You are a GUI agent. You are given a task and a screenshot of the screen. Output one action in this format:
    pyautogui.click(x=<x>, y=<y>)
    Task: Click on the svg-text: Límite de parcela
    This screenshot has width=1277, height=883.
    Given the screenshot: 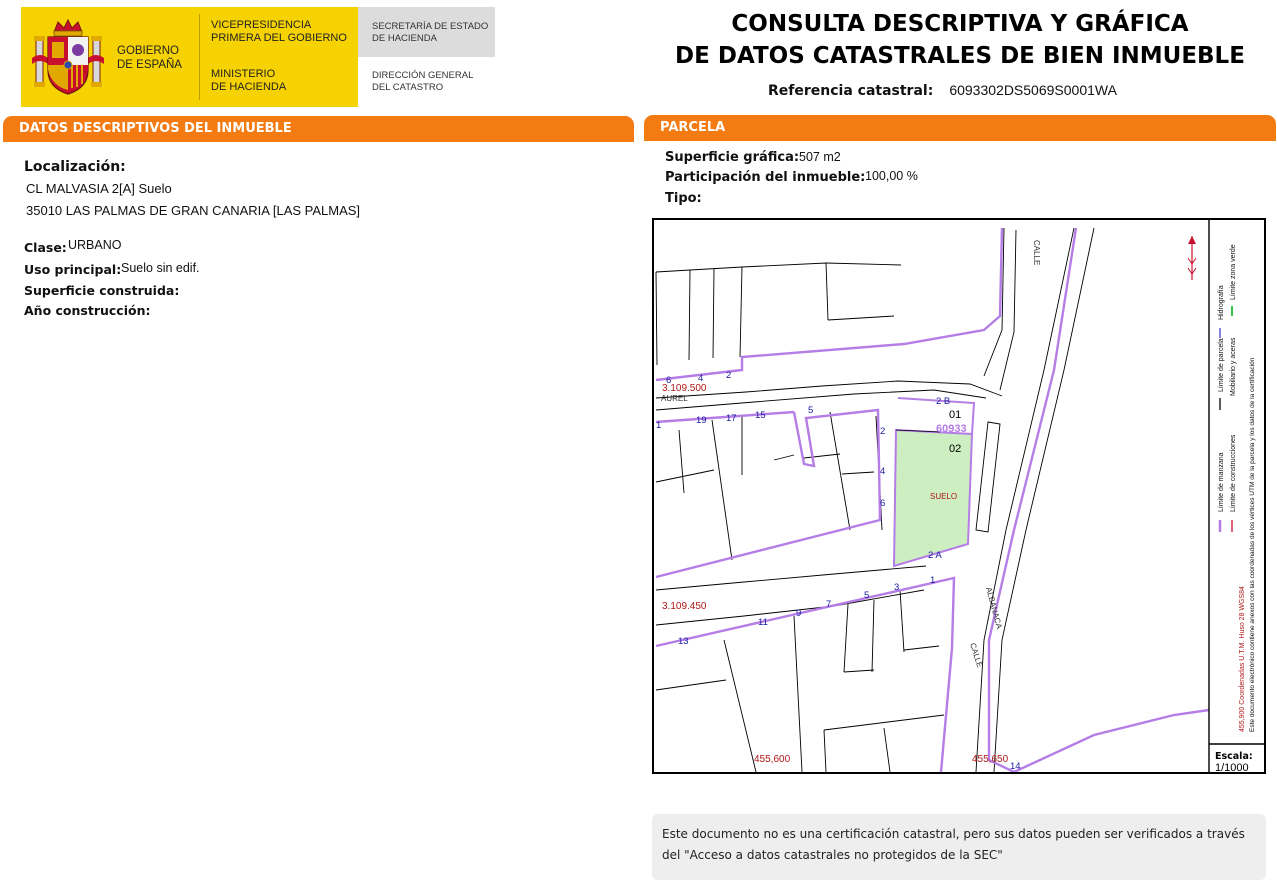 What is the action you would take?
    pyautogui.click(x=1221, y=365)
    